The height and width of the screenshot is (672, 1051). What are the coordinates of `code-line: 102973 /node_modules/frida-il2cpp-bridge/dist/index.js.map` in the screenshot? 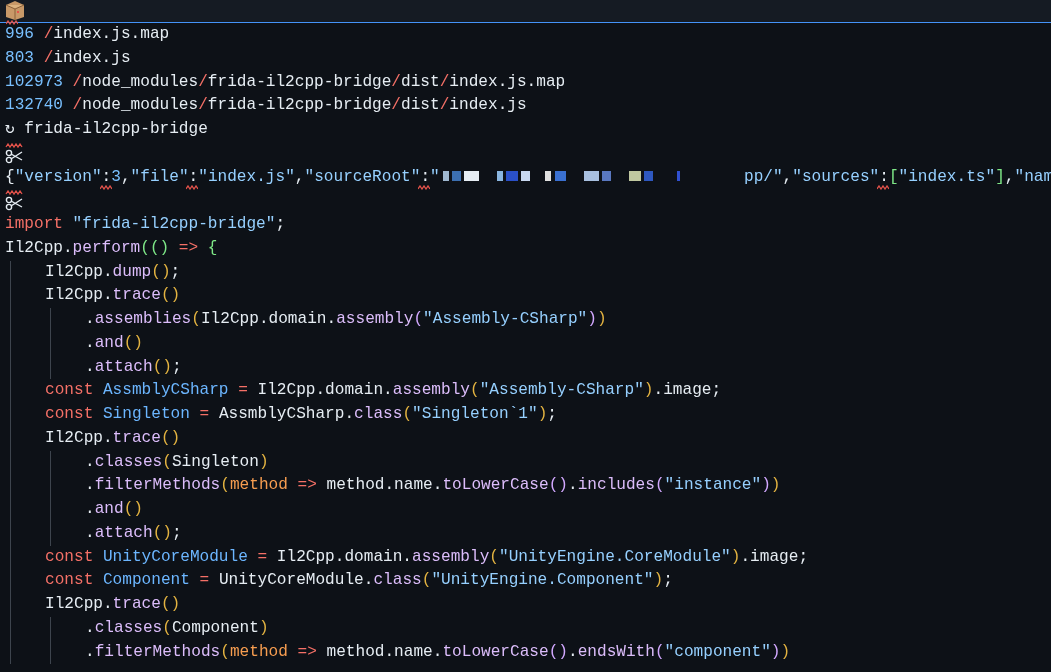 It's located at (285, 81).